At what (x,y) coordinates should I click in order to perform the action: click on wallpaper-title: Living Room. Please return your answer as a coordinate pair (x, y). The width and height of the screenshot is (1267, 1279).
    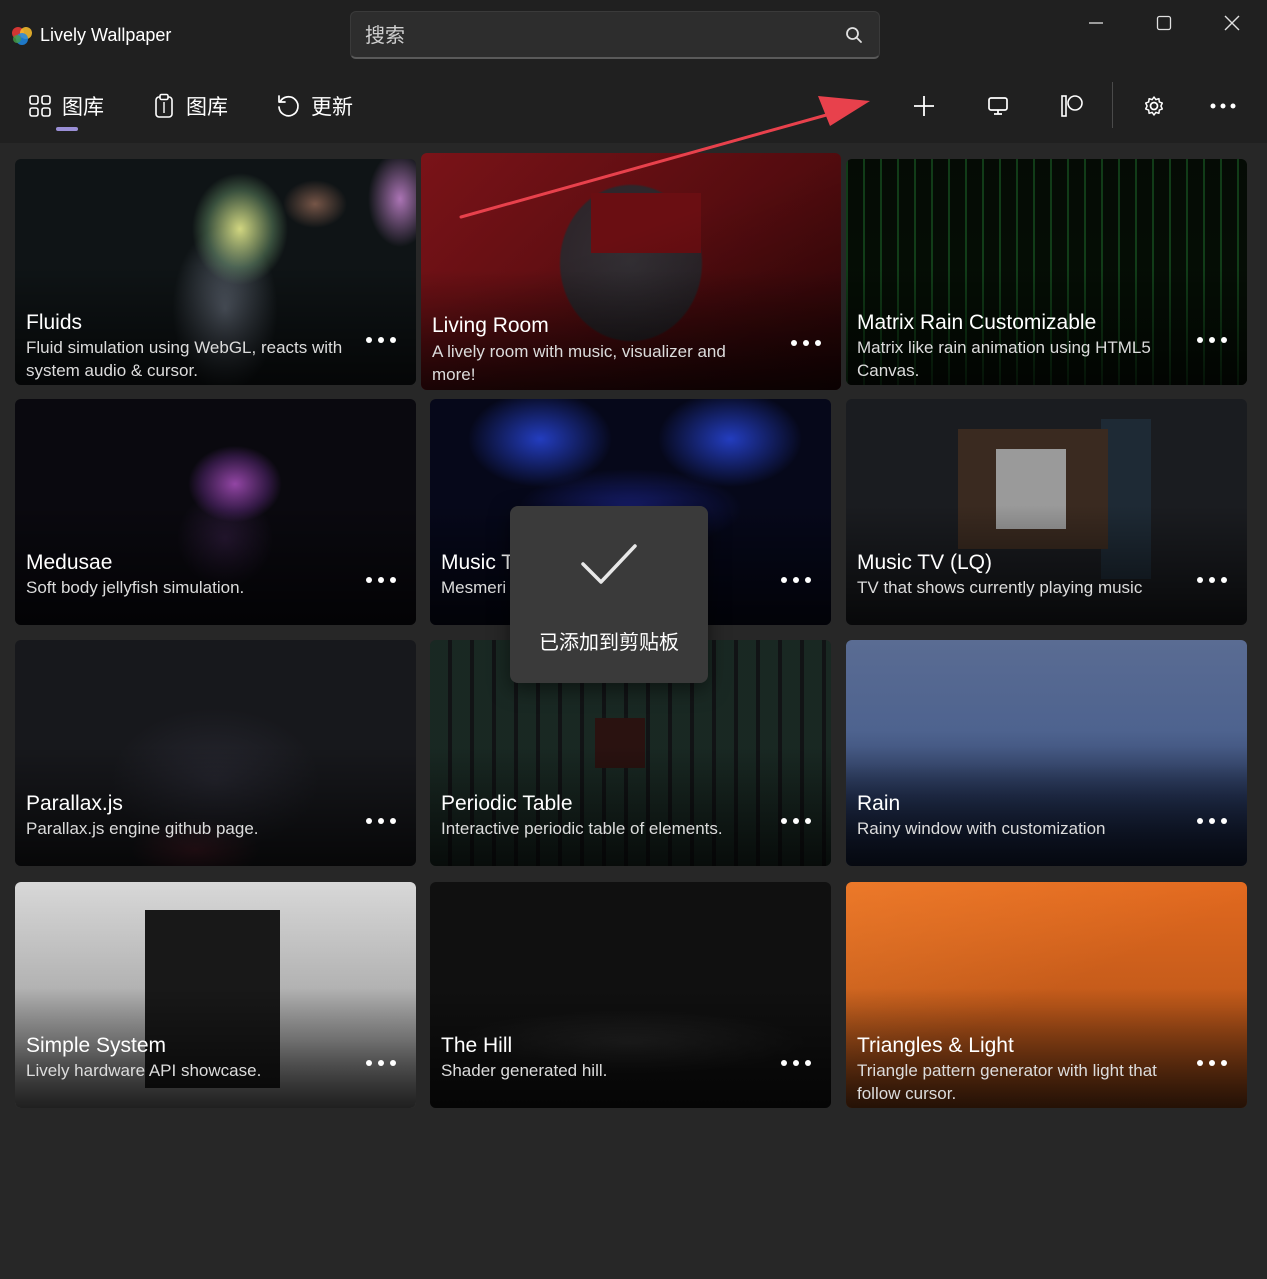
    Looking at the image, I should click on (490, 325).